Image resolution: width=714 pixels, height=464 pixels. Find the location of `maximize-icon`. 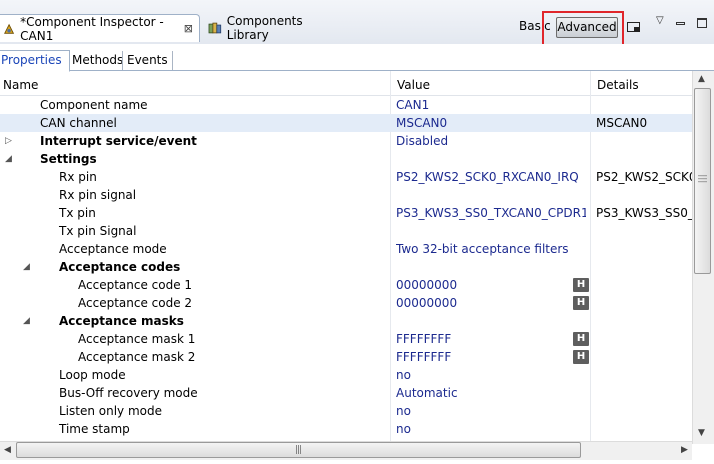

maximize-icon is located at coordinates (702, 23).